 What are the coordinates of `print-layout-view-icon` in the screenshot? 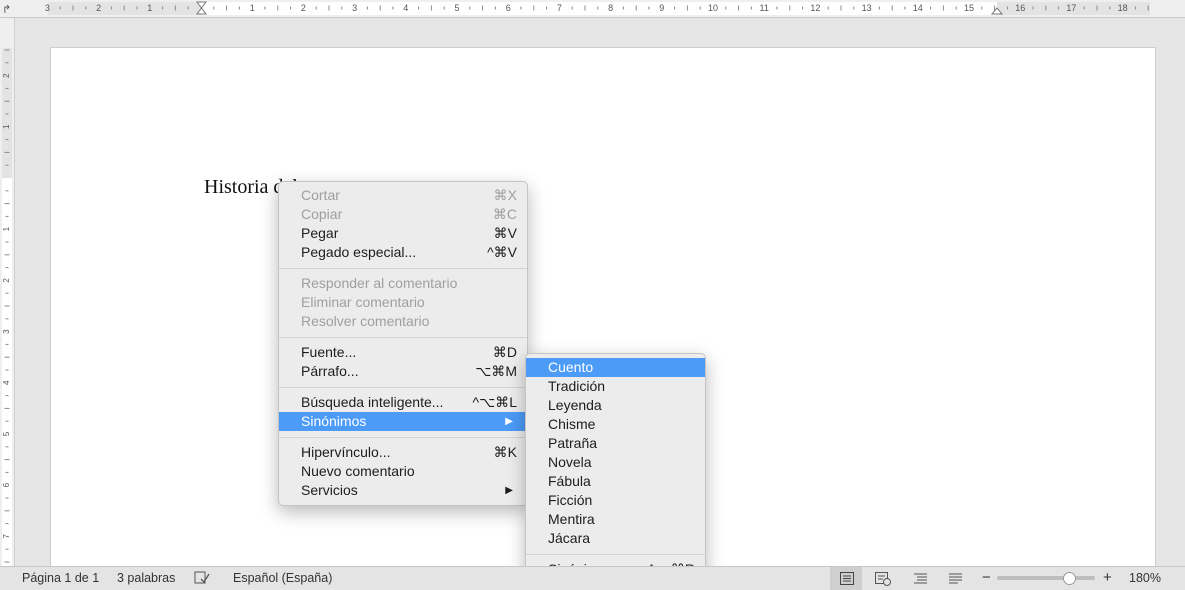 It's located at (847, 580).